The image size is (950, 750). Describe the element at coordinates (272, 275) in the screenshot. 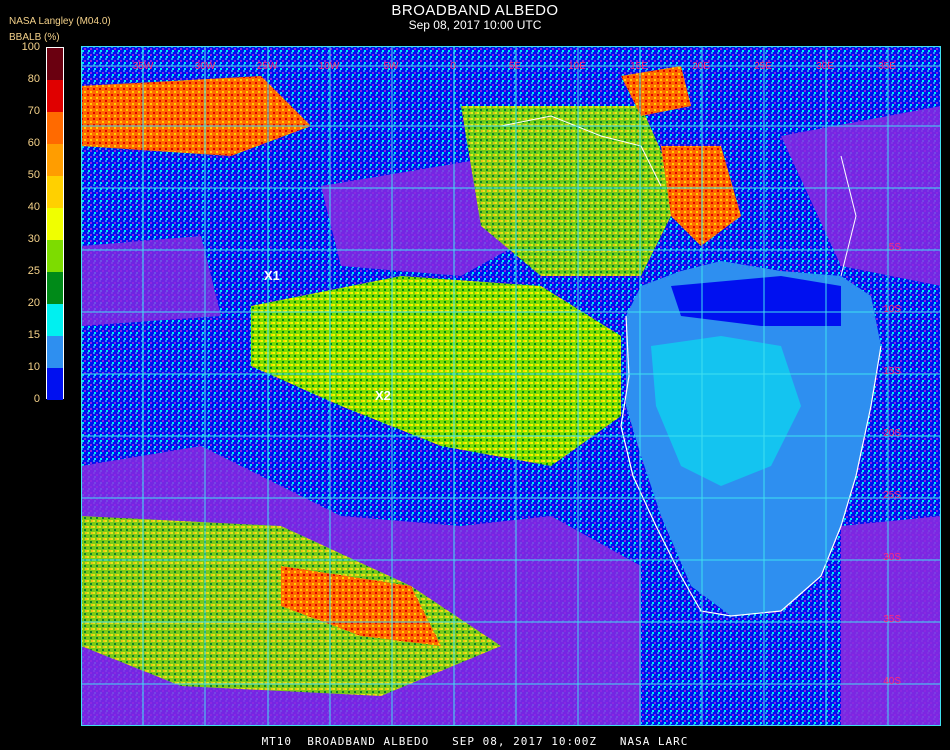

I see `marker-x1: X1` at that location.